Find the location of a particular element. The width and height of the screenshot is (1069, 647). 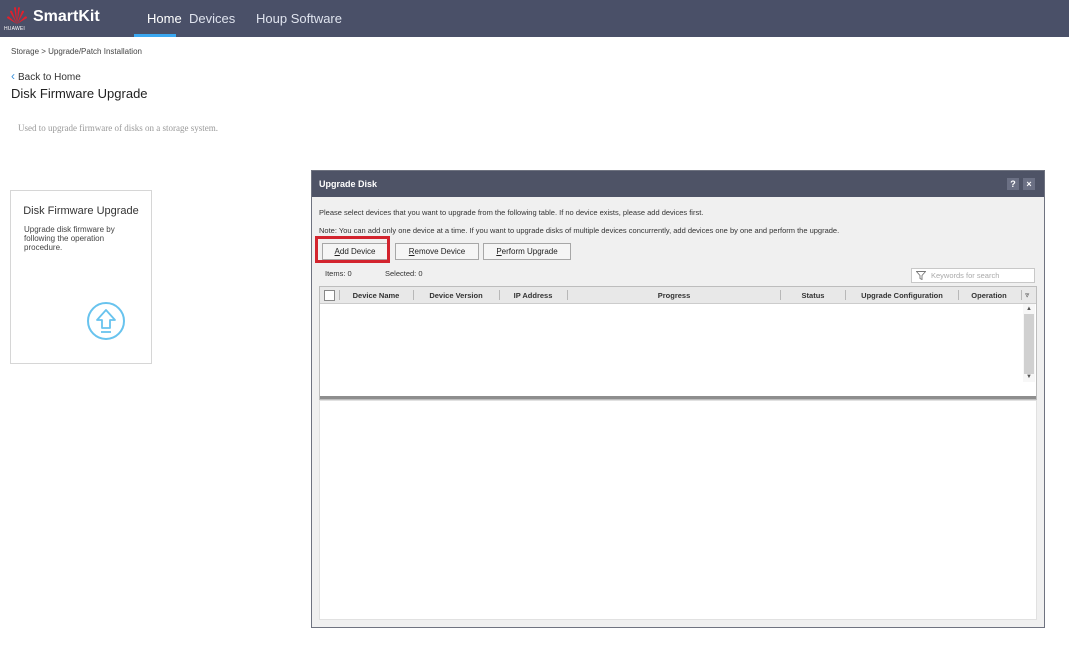

scrollbar-thumb is located at coordinates (1029, 344).